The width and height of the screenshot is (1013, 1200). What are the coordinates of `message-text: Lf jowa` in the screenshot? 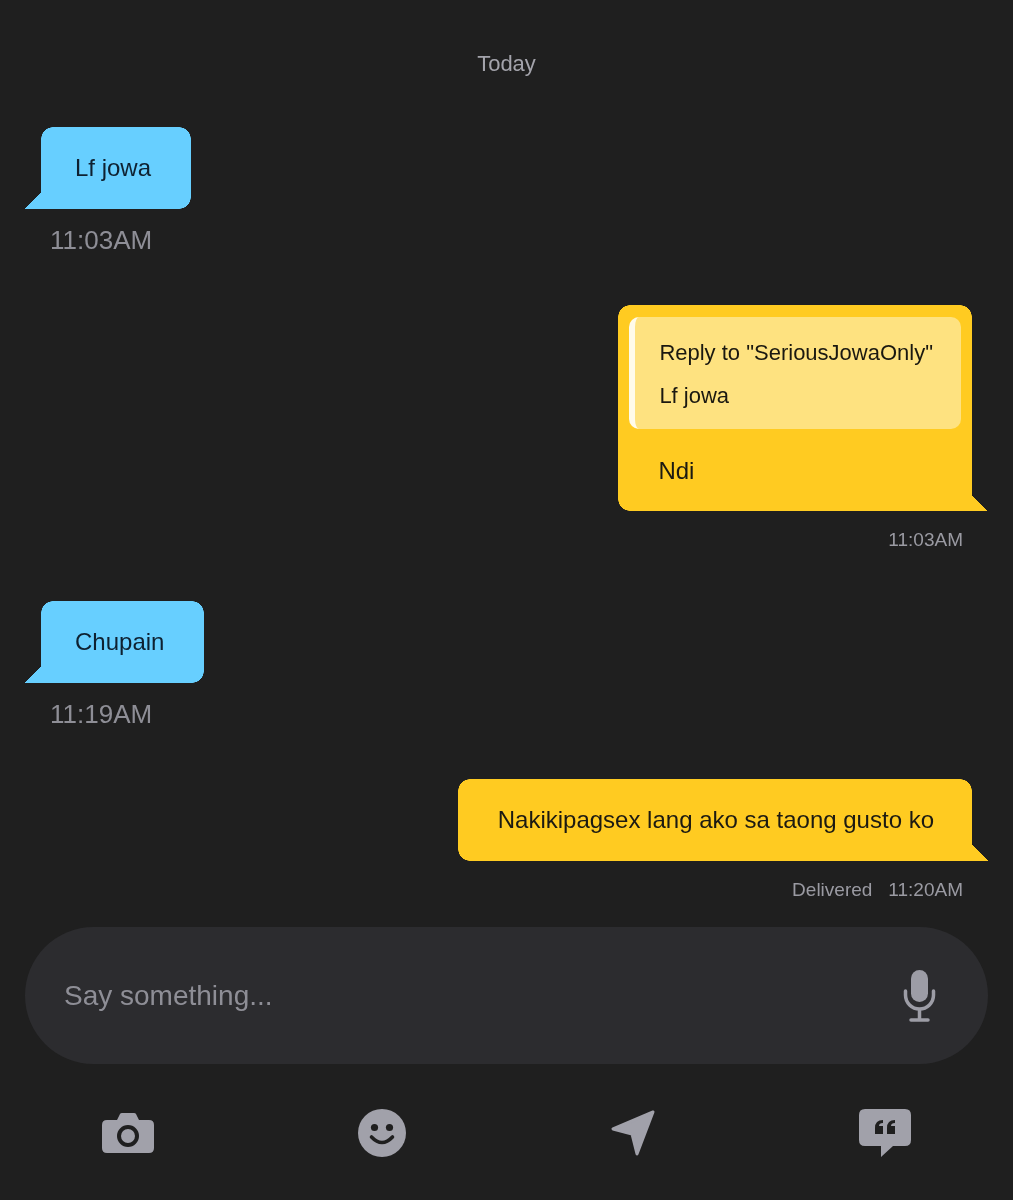 It's located at (113, 168).